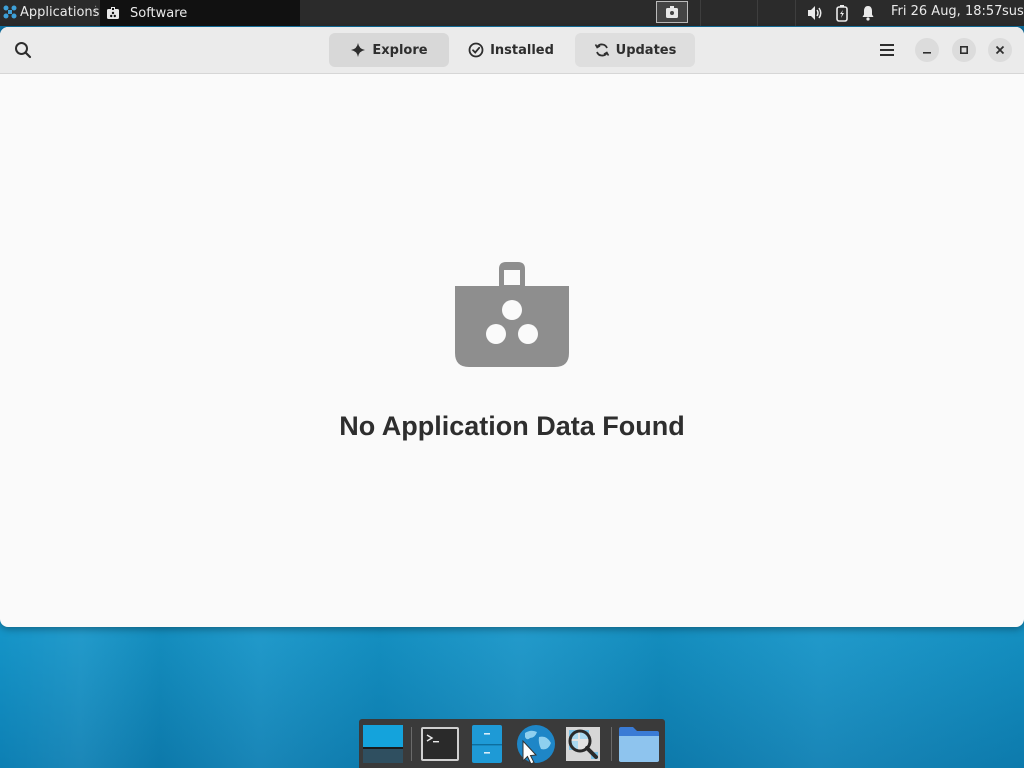 The width and height of the screenshot is (1024, 768). I want to click on software-bag-icon, so click(113, 13).